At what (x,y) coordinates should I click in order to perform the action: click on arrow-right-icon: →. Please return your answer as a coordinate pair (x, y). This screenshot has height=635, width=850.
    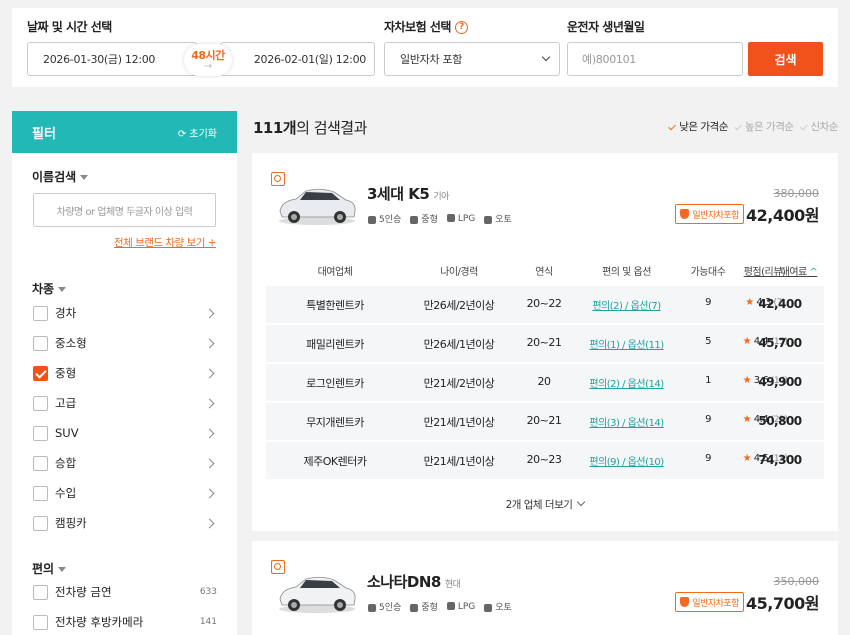
    Looking at the image, I should click on (208, 66).